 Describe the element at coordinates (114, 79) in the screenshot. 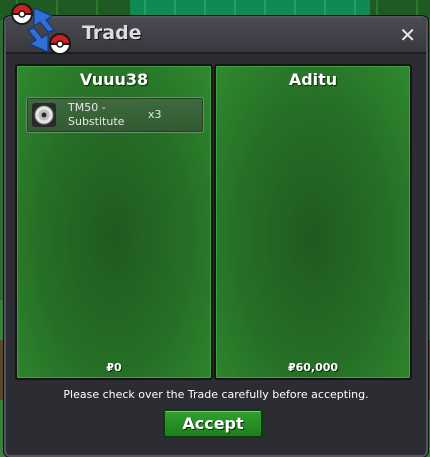

I see `player-name: Vuuu38` at that location.